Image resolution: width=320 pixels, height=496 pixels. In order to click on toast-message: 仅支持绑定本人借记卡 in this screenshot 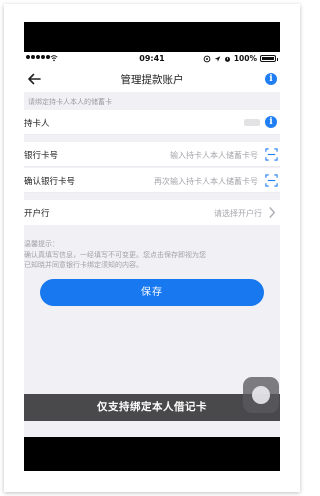, I will do `click(152, 407)`.